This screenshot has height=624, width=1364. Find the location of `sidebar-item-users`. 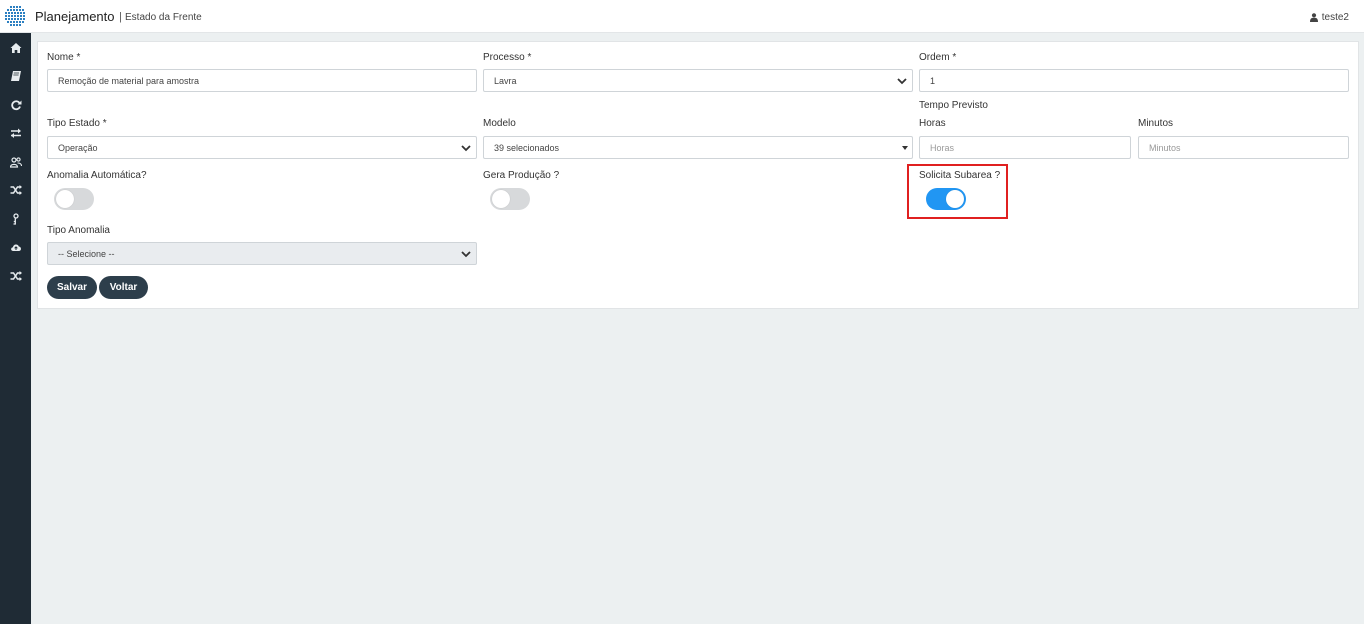

sidebar-item-users is located at coordinates (15, 162).